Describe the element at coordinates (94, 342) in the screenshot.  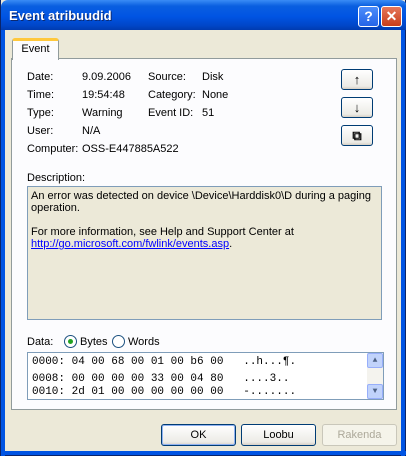
I see `bytes-radio-label: Bytes` at that location.